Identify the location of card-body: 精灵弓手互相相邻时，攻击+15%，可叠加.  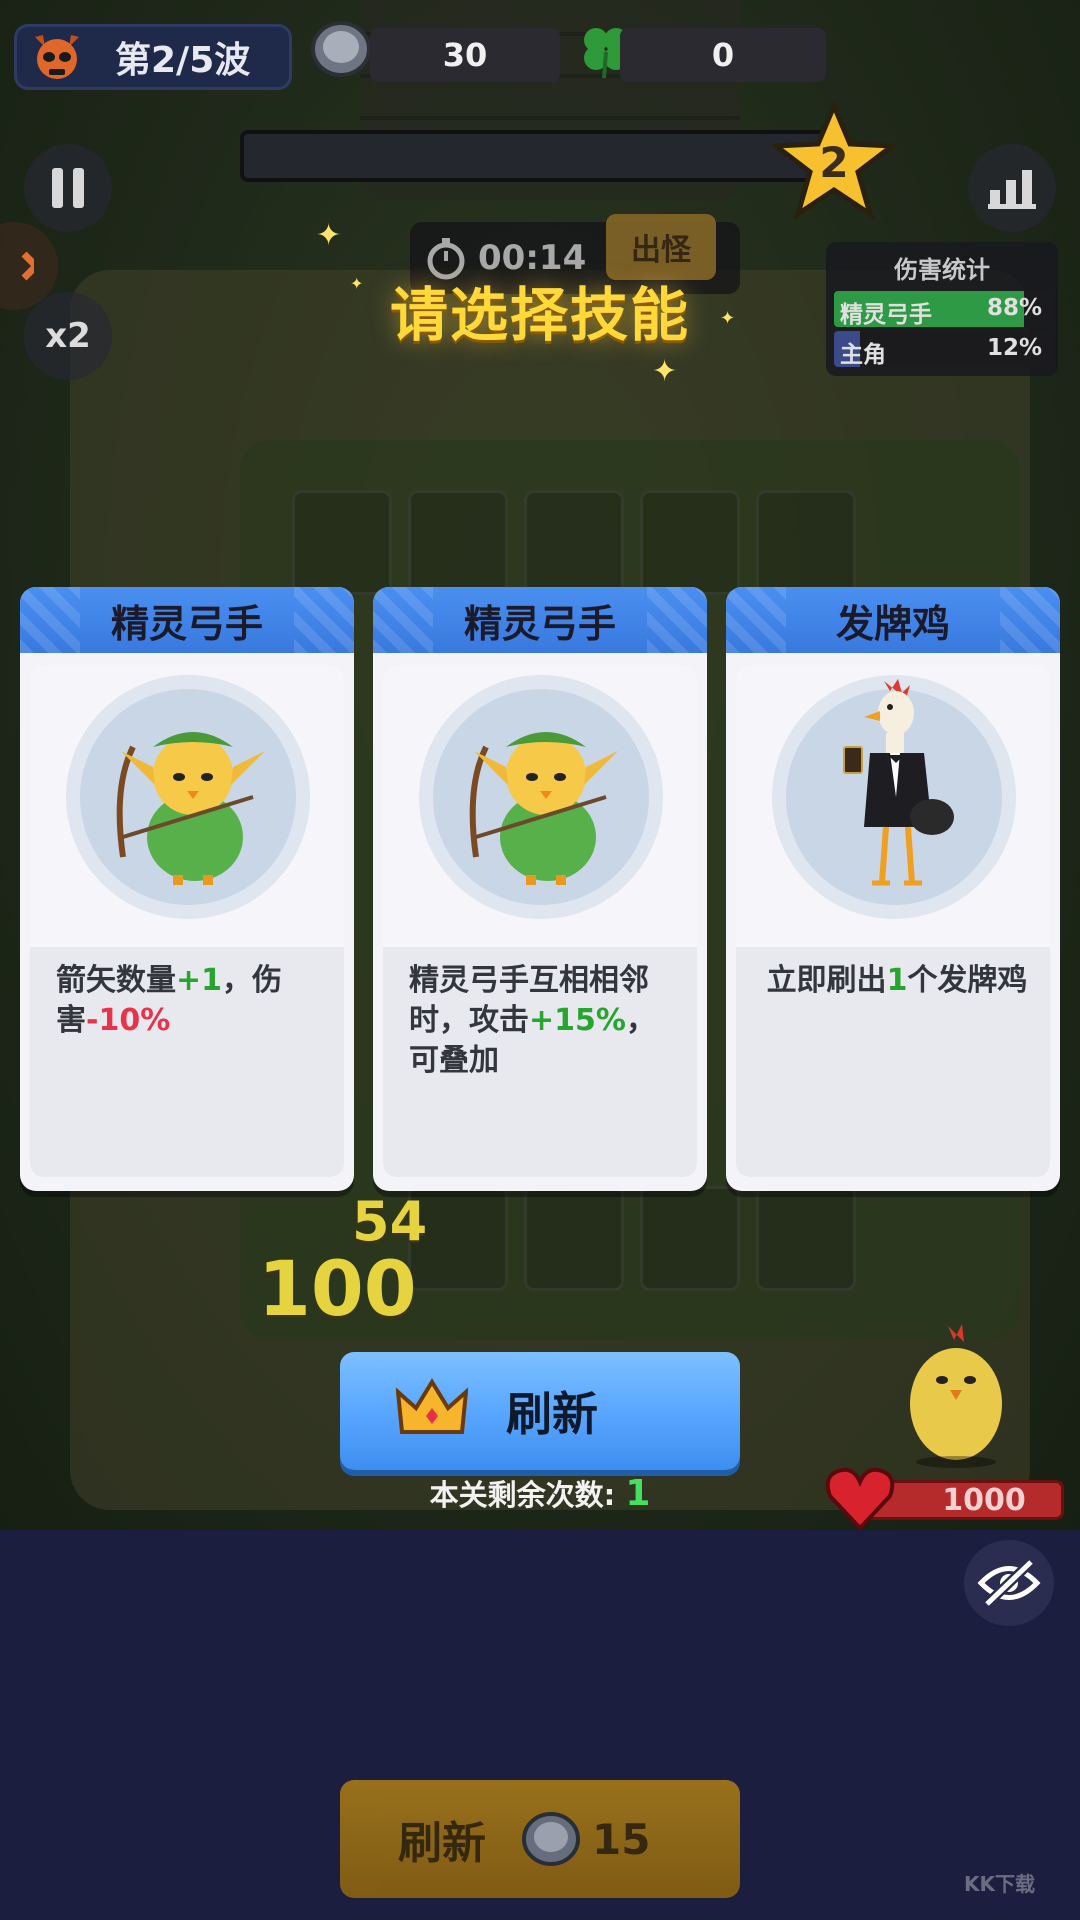
(540, 921).